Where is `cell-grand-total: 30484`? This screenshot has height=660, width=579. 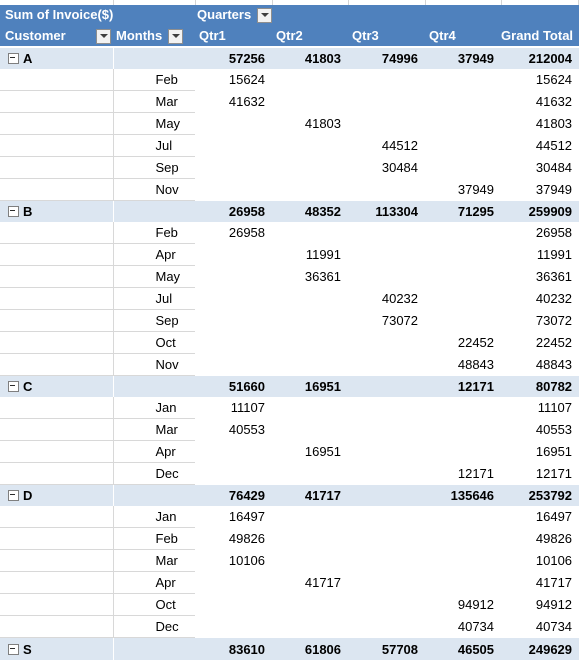
cell-grand-total: 30484 is located at coordinates (540, 168).